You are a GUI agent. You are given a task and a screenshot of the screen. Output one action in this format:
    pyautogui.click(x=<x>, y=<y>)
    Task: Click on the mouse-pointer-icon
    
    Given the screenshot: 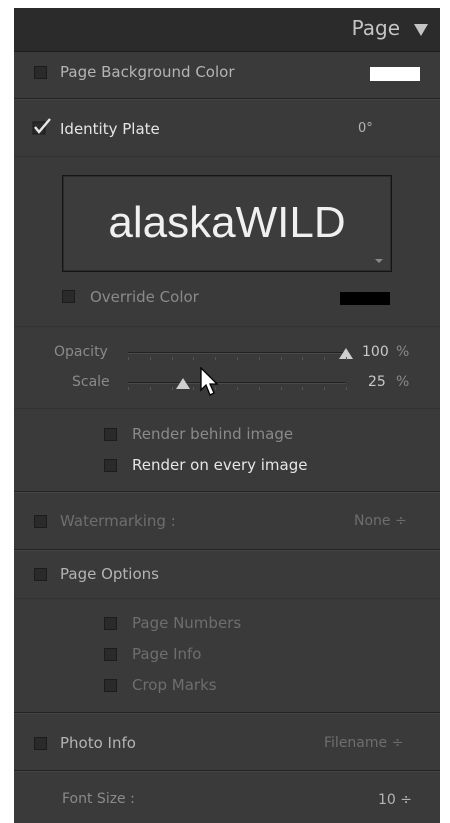 What is the action you would take?
    pyautogui.click(x=209, y=381)
    